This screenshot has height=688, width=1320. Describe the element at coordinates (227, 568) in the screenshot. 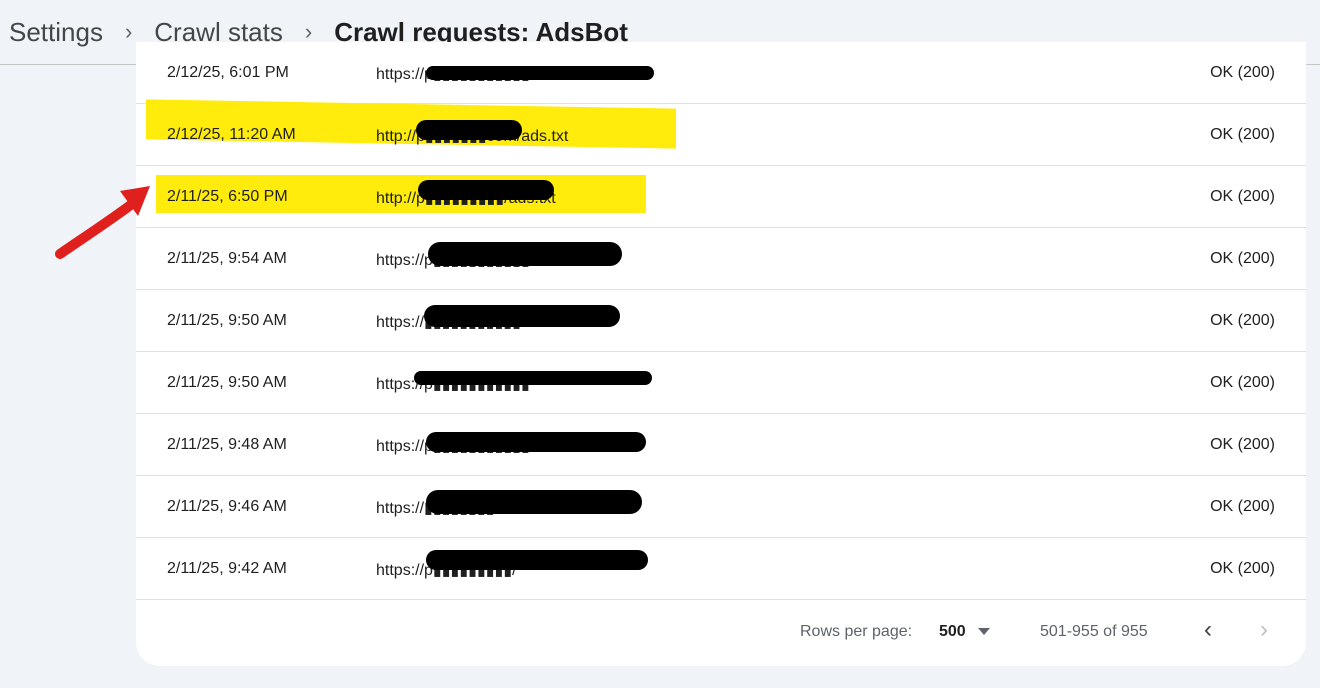

I see `row-date: 2/11/25, 9:42 AM` at that location.